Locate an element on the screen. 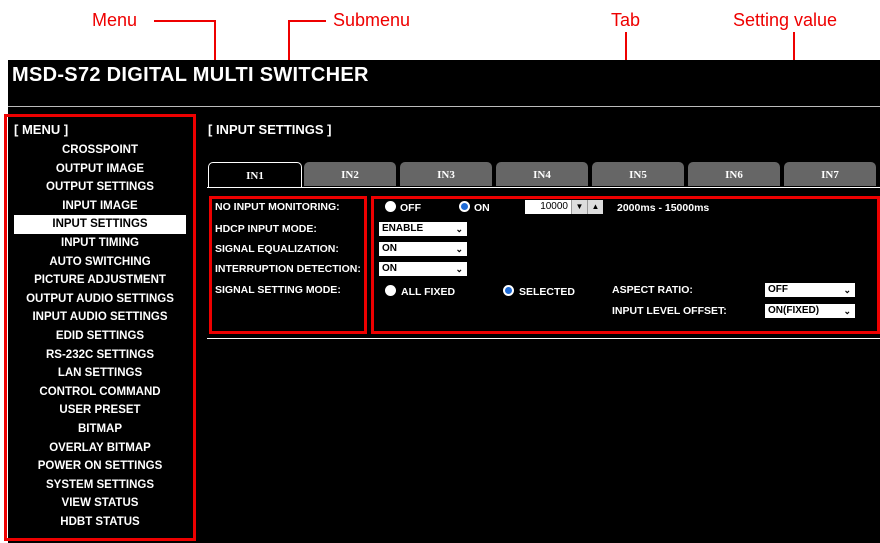  no-input-monitoring-on-radio is located at coordinates (464, 206).